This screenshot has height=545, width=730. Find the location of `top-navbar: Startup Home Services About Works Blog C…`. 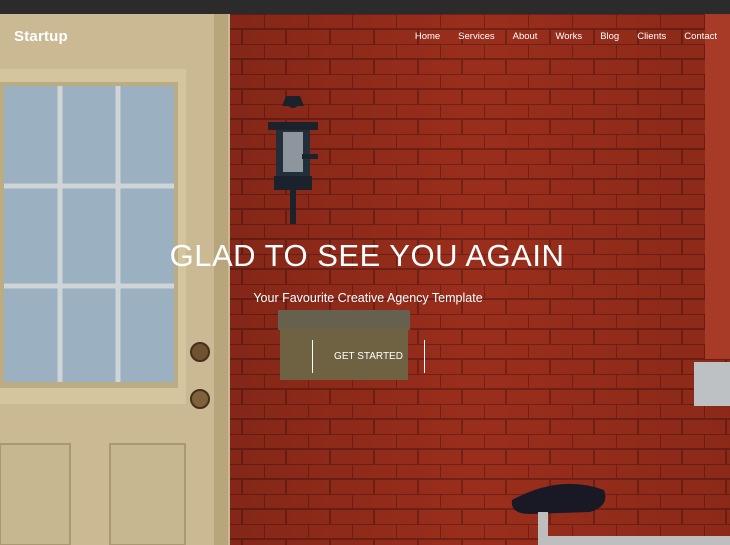

top-navbar: Startup Home Services About Works Blog C… is located at coordinates (365, 36).